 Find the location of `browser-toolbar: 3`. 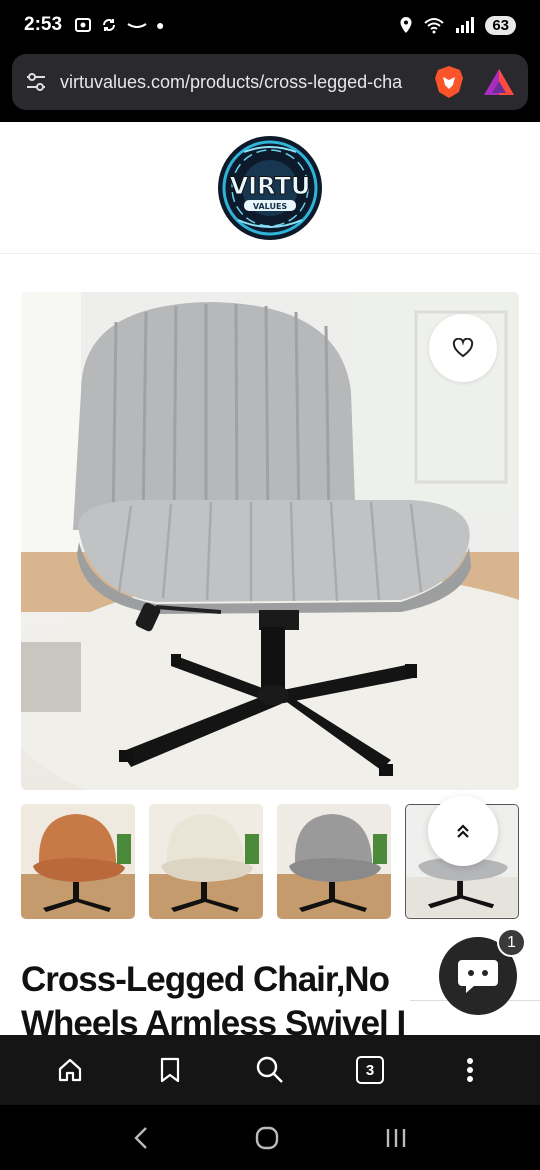

browser-toolbar: 3 is located at coordinates (270, 1070).